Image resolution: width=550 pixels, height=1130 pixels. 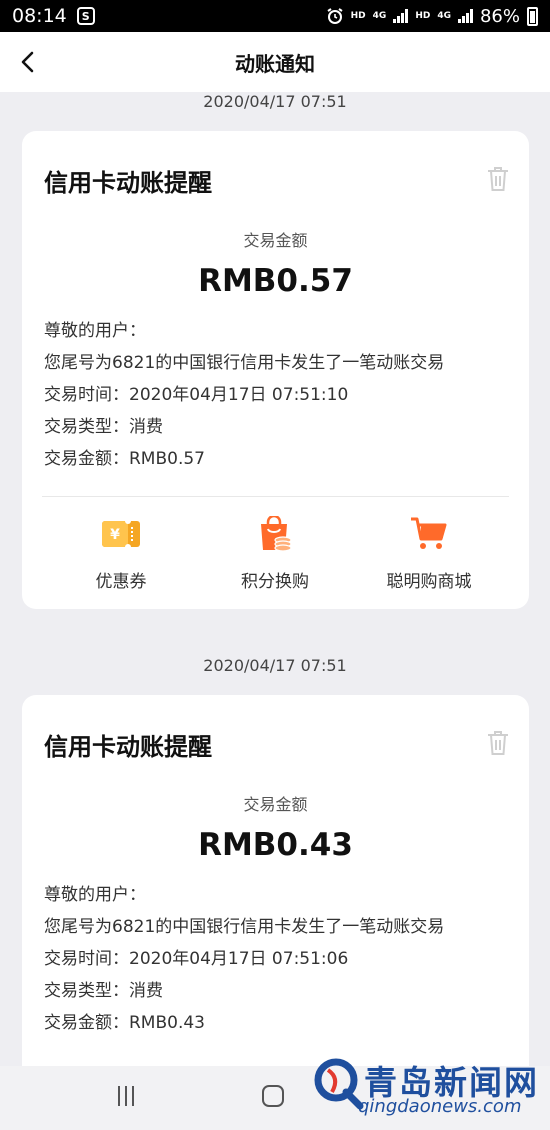 What do you see at coordinates (273, 1096) in the screenshot?
I see `home-button` at bounding box center [273, 1096].